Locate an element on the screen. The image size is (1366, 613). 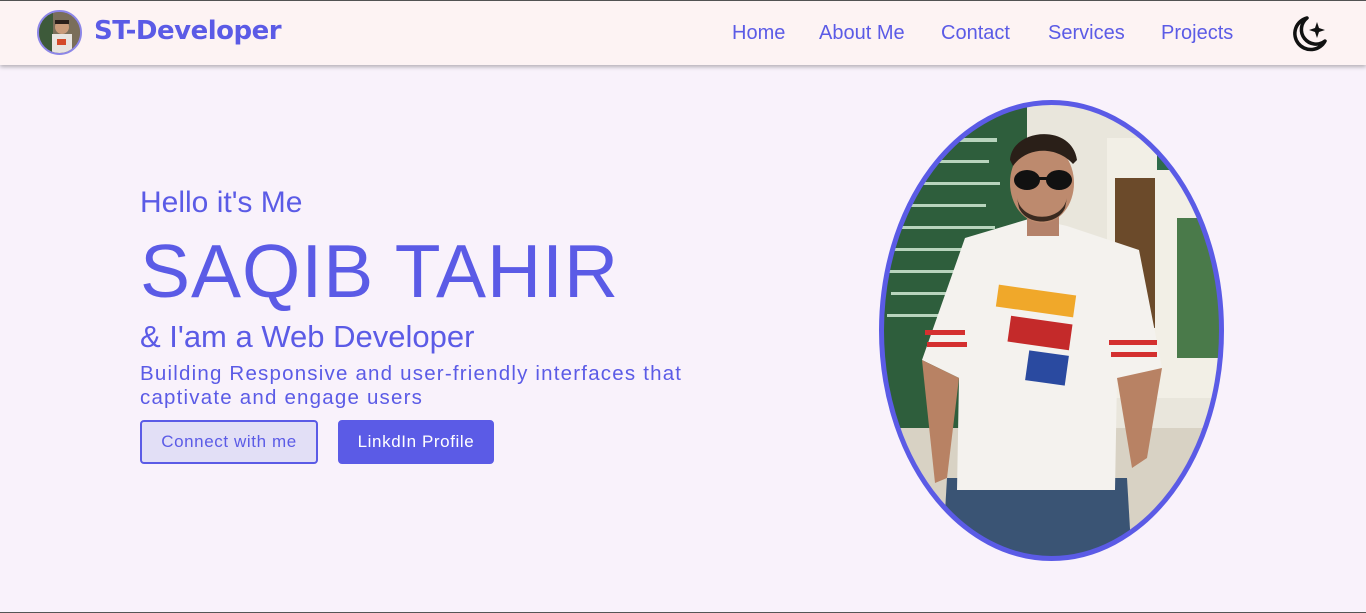
nav-link-projects: Projects is located at coordinates (1197, 33).